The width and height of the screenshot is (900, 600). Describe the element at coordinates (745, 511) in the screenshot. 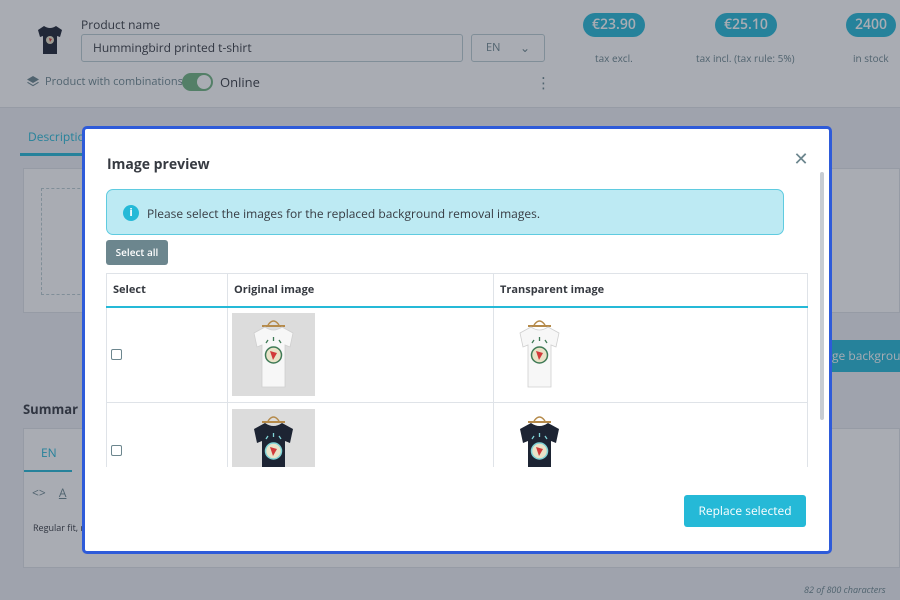

I see `replace-selected-button: Replace selected` at that location.